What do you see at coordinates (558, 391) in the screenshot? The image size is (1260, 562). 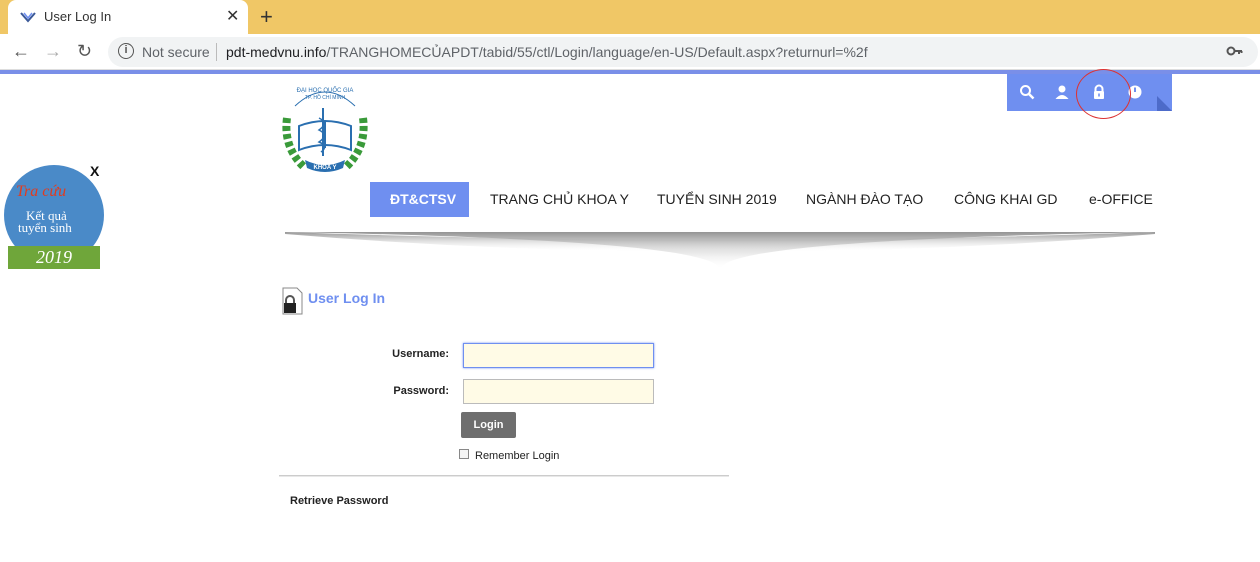 I see `password-field` at bounding box center [558, 391].